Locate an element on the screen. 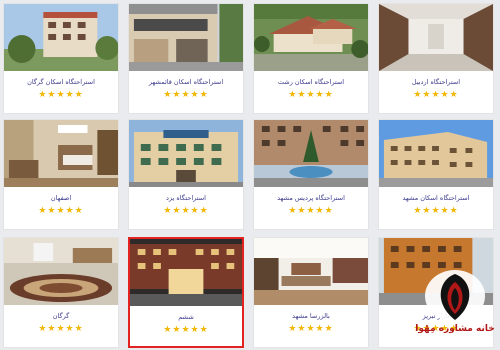  accommodation-title: گرگان is located at coordinates (61, 316).